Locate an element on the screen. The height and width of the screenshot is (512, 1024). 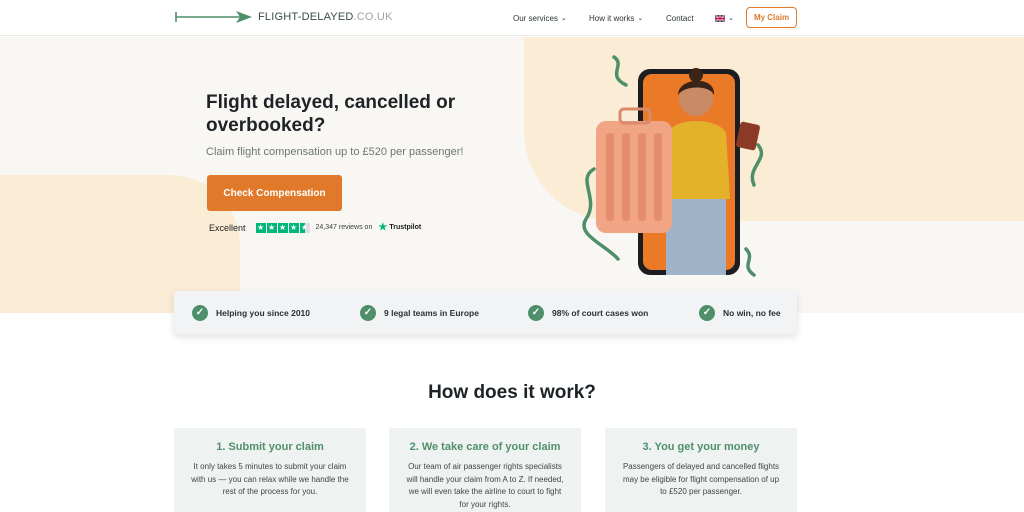
step-title: 1. Submit your claim is located at coordinates (270, 447).